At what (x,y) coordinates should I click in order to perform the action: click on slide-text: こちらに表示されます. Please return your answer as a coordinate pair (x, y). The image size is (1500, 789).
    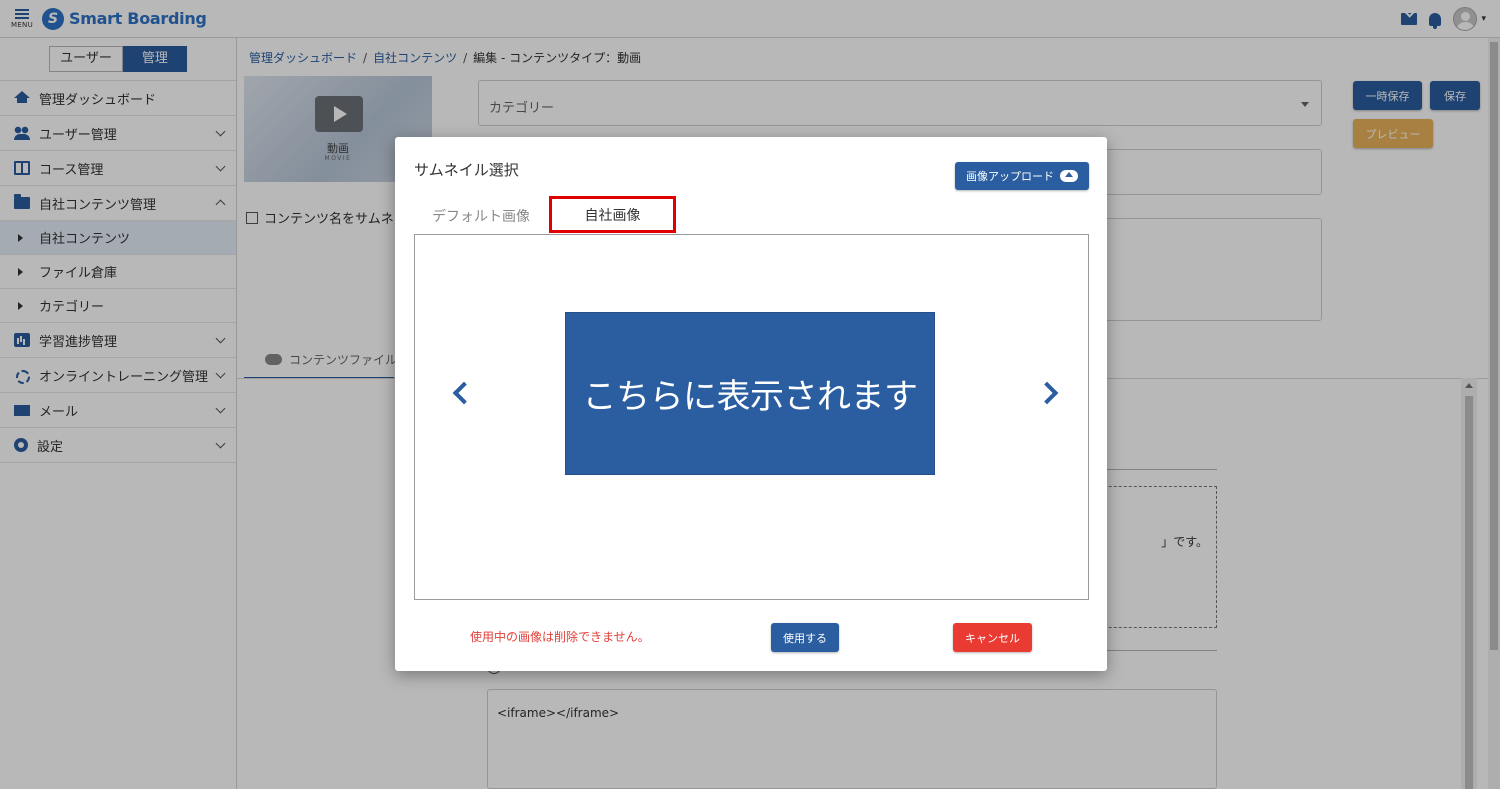
    Looking at the image, I should click on (750, 397).